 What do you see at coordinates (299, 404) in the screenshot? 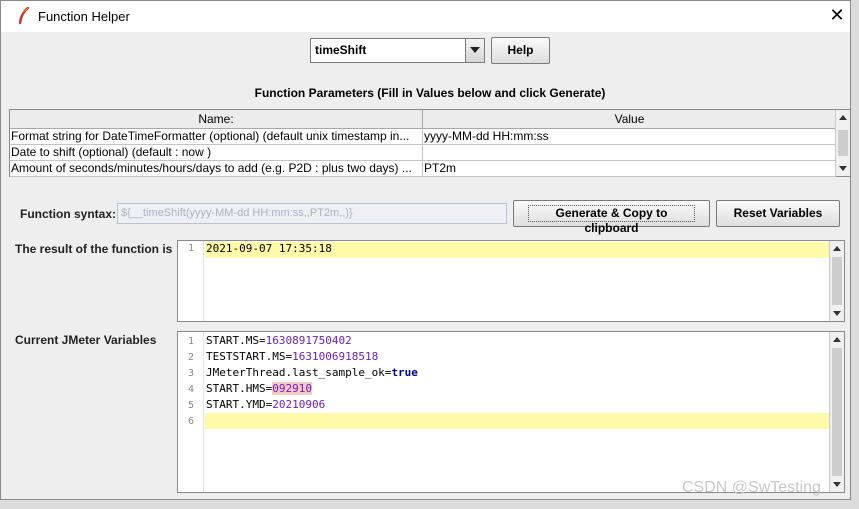
I see `variable-value: 20210906` at bounding box center [299, 404].